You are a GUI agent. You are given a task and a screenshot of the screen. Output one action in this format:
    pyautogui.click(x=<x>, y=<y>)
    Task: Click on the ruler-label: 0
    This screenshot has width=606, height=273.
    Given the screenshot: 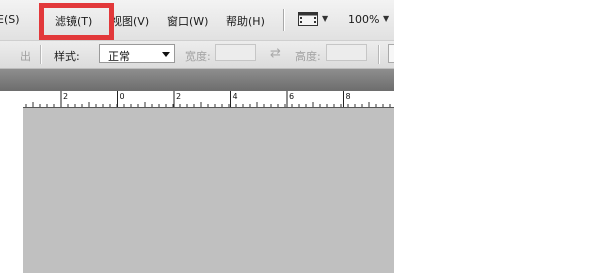 What is the action you would take?
    pyautogui.click(x=122, y=96)
    